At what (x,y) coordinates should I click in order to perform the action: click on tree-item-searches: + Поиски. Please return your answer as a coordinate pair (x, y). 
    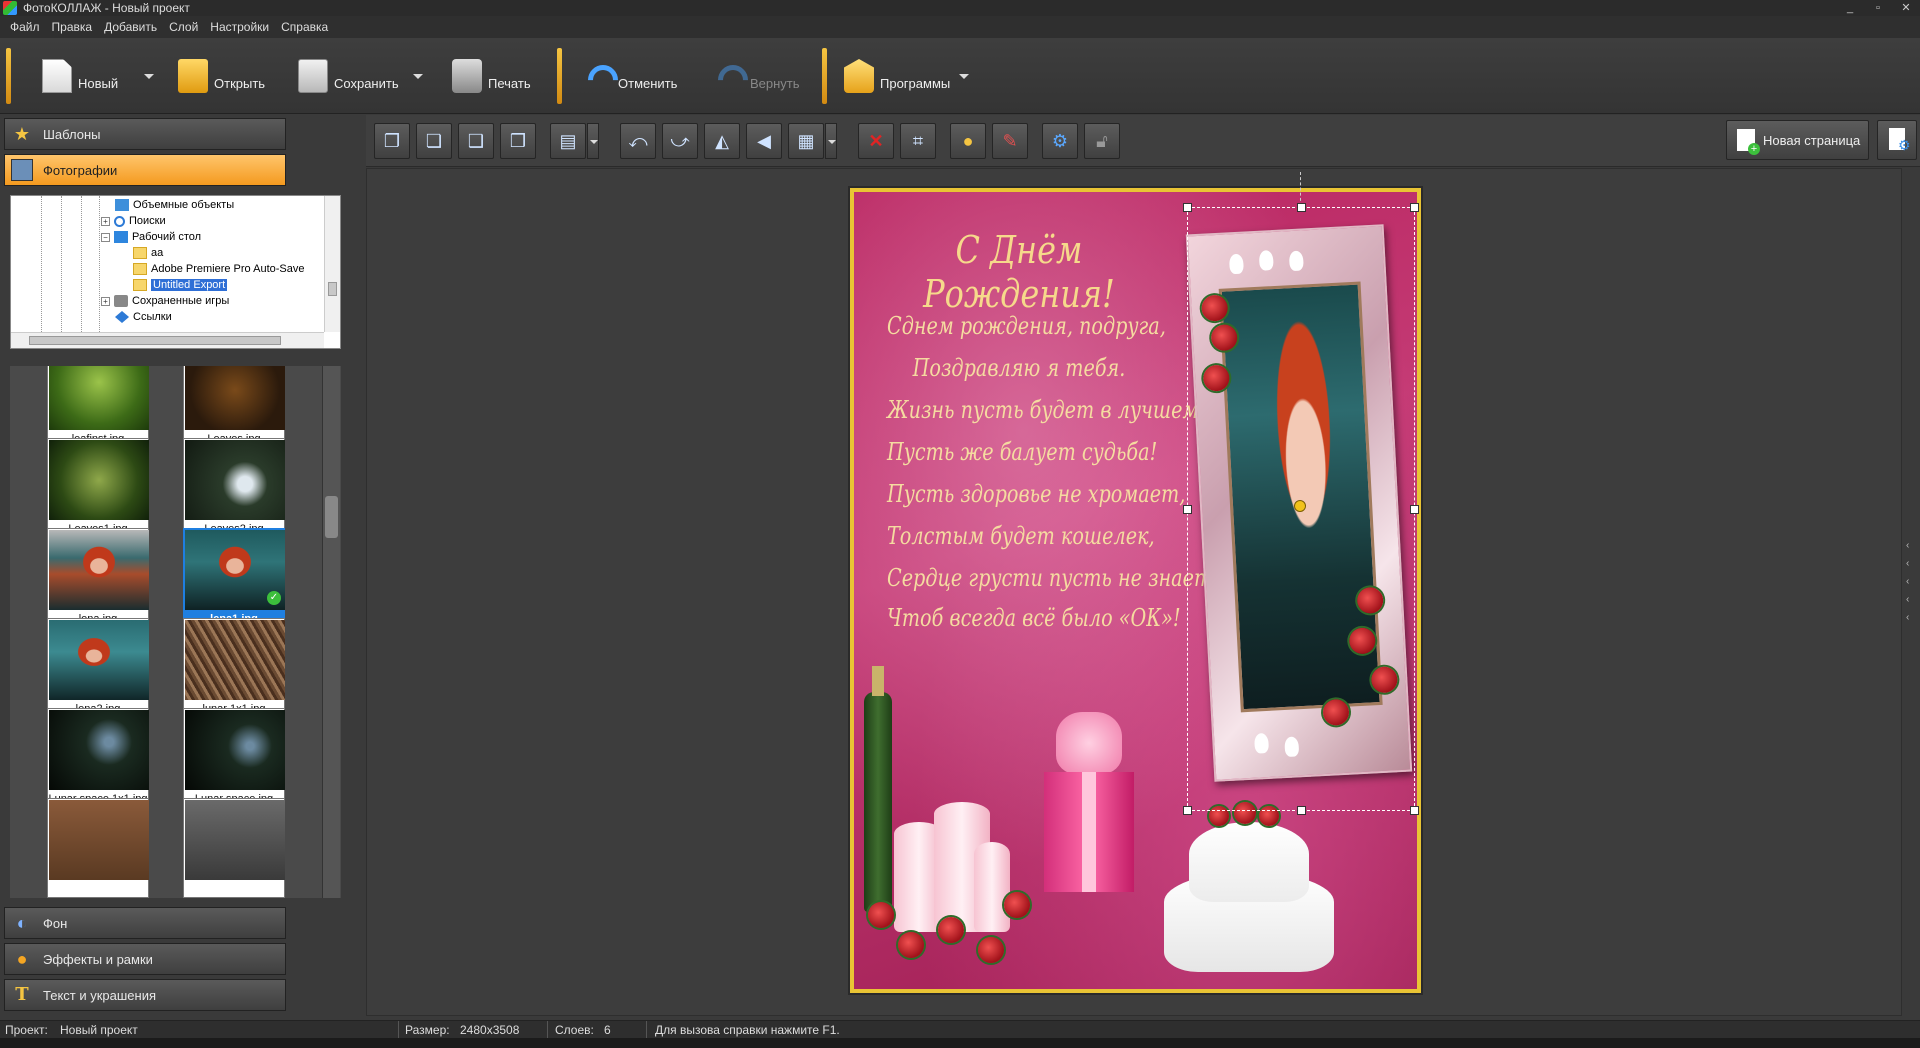
    Looking at the image, I should click on (133, 221).